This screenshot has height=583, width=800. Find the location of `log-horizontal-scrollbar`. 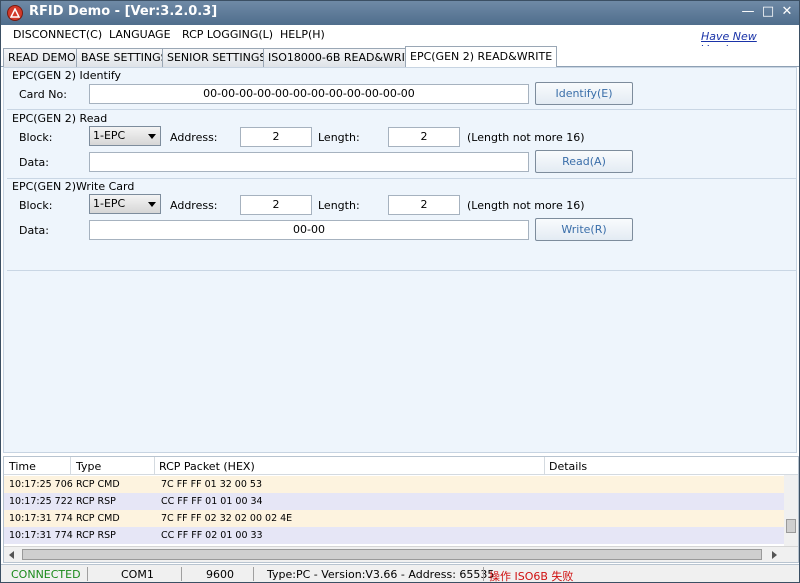

log-horizontal-scrollbar is located at coordinates (401, 554).